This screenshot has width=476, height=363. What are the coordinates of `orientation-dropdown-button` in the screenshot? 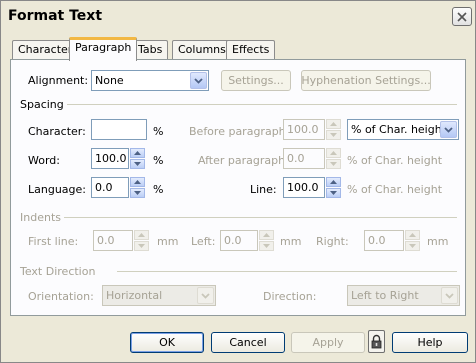 It's located at (205, 295).